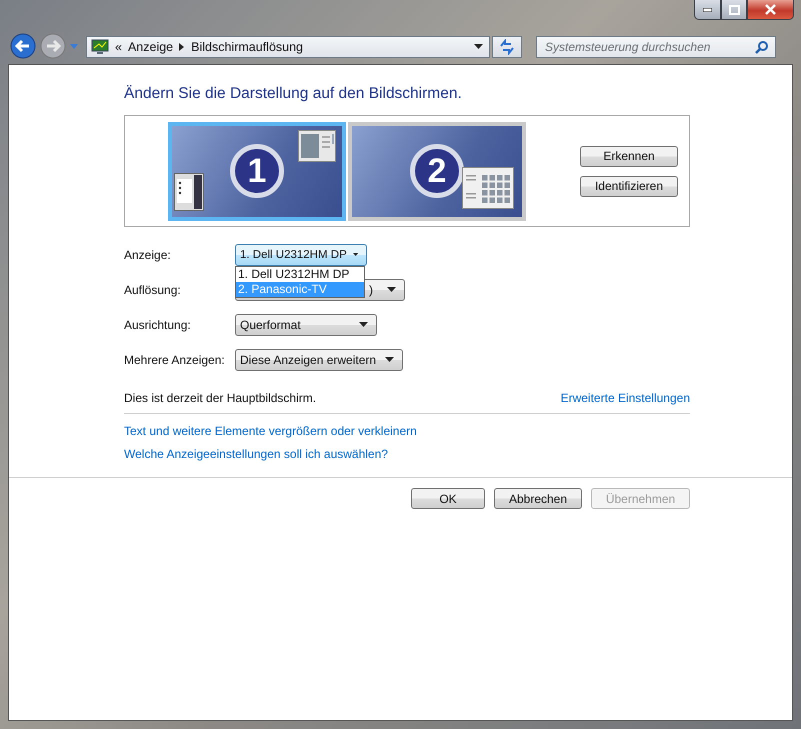 This screenshot has width=801, height=729. I want to click on close-button, so click(770, 10).